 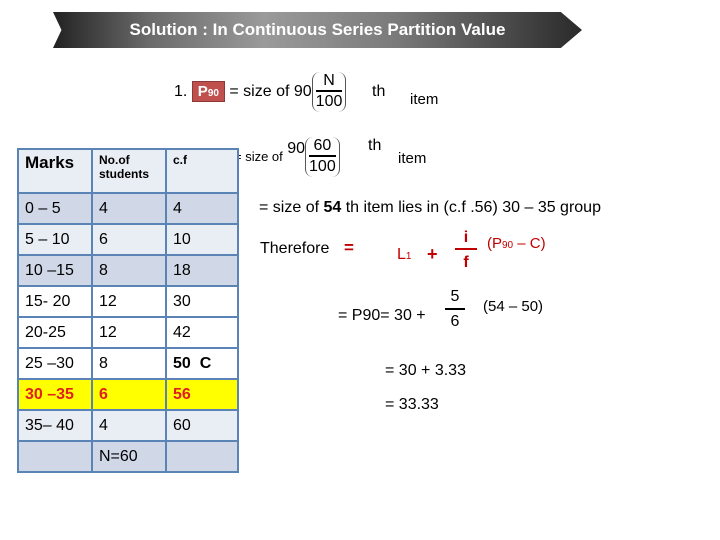 What do you see at coordinates (412, 404) in the screenshot?
I see `result-line-2: = 33.33` at bounding box center [412, 404].